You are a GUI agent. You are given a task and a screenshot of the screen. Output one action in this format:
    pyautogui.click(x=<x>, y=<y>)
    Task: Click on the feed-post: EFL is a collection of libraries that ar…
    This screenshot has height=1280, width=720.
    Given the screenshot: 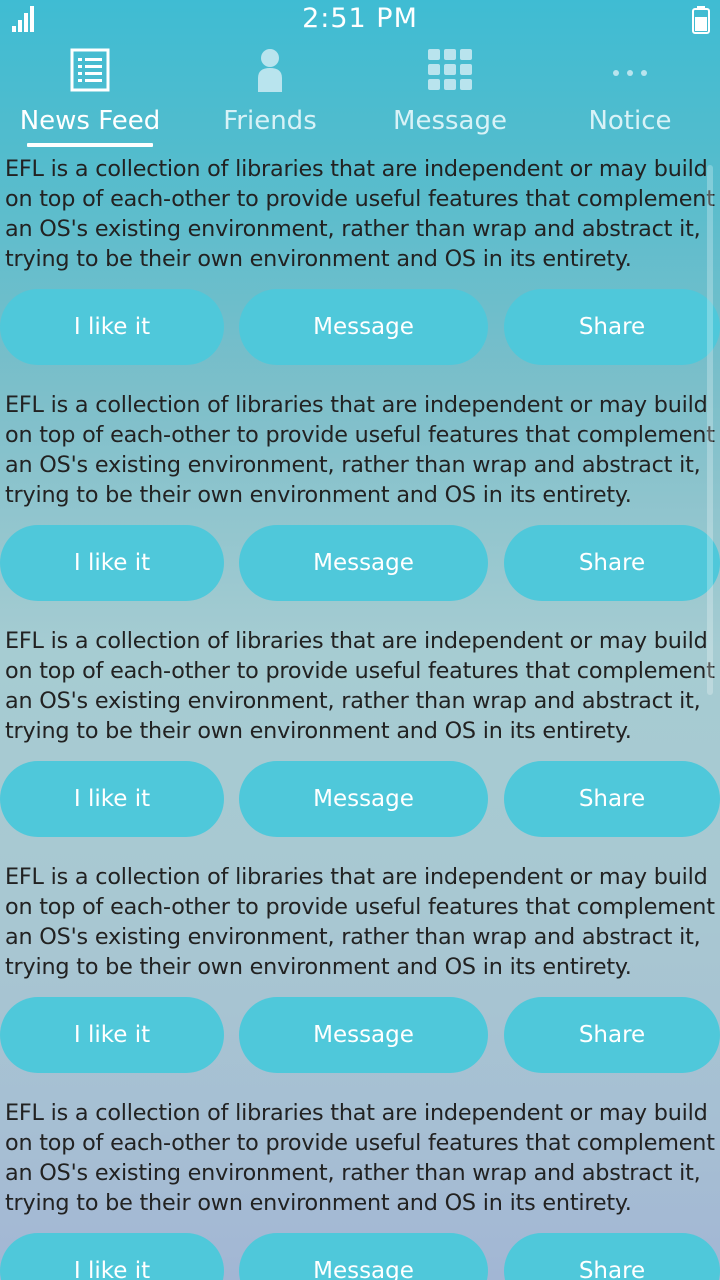 What is the action you would take?
    pyautogui.click(x=360, y=1188)
    